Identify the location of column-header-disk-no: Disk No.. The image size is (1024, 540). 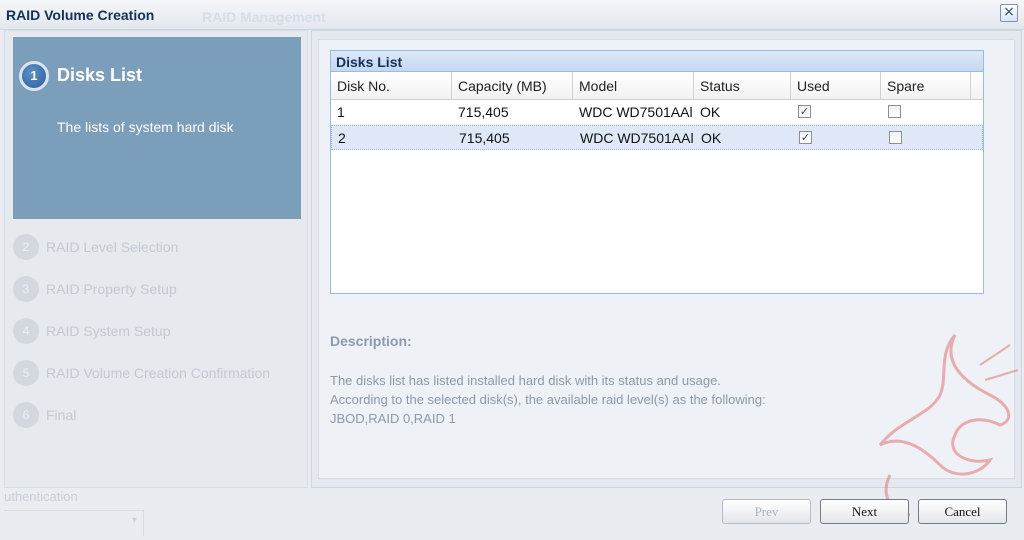
(391, 86).